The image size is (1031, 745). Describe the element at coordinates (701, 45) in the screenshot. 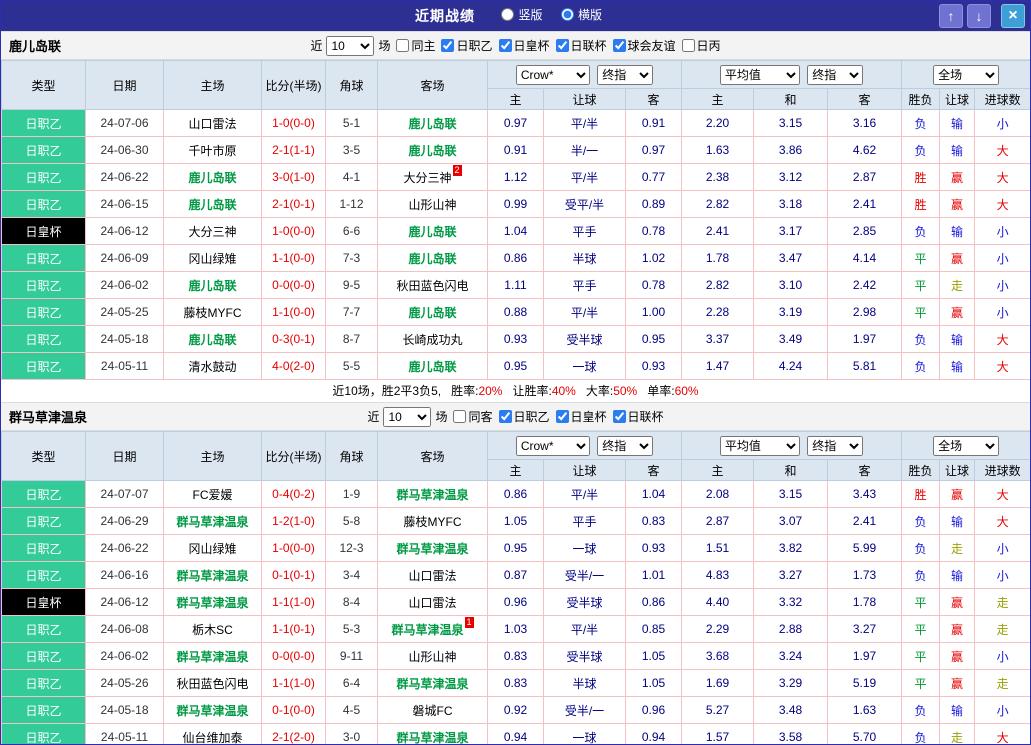

I see `filter-checkbox: 日丙` at that location.